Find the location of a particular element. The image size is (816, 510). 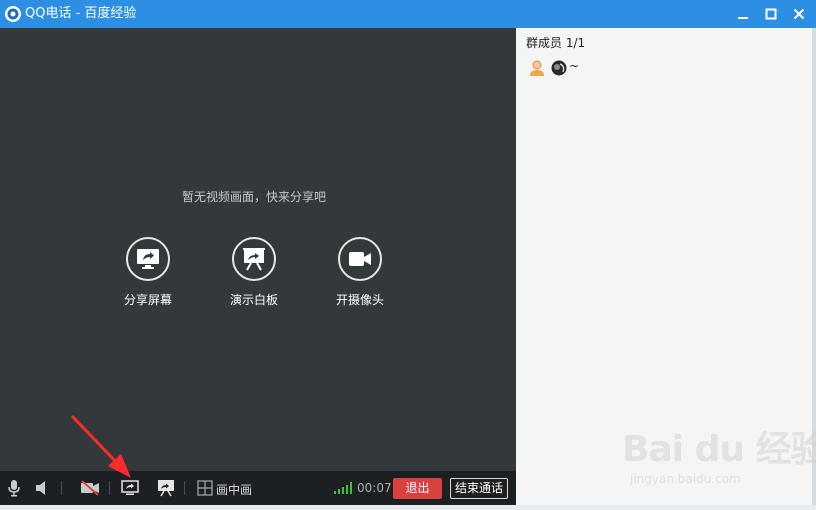

maximize-button is located at coordinates (771, 14).